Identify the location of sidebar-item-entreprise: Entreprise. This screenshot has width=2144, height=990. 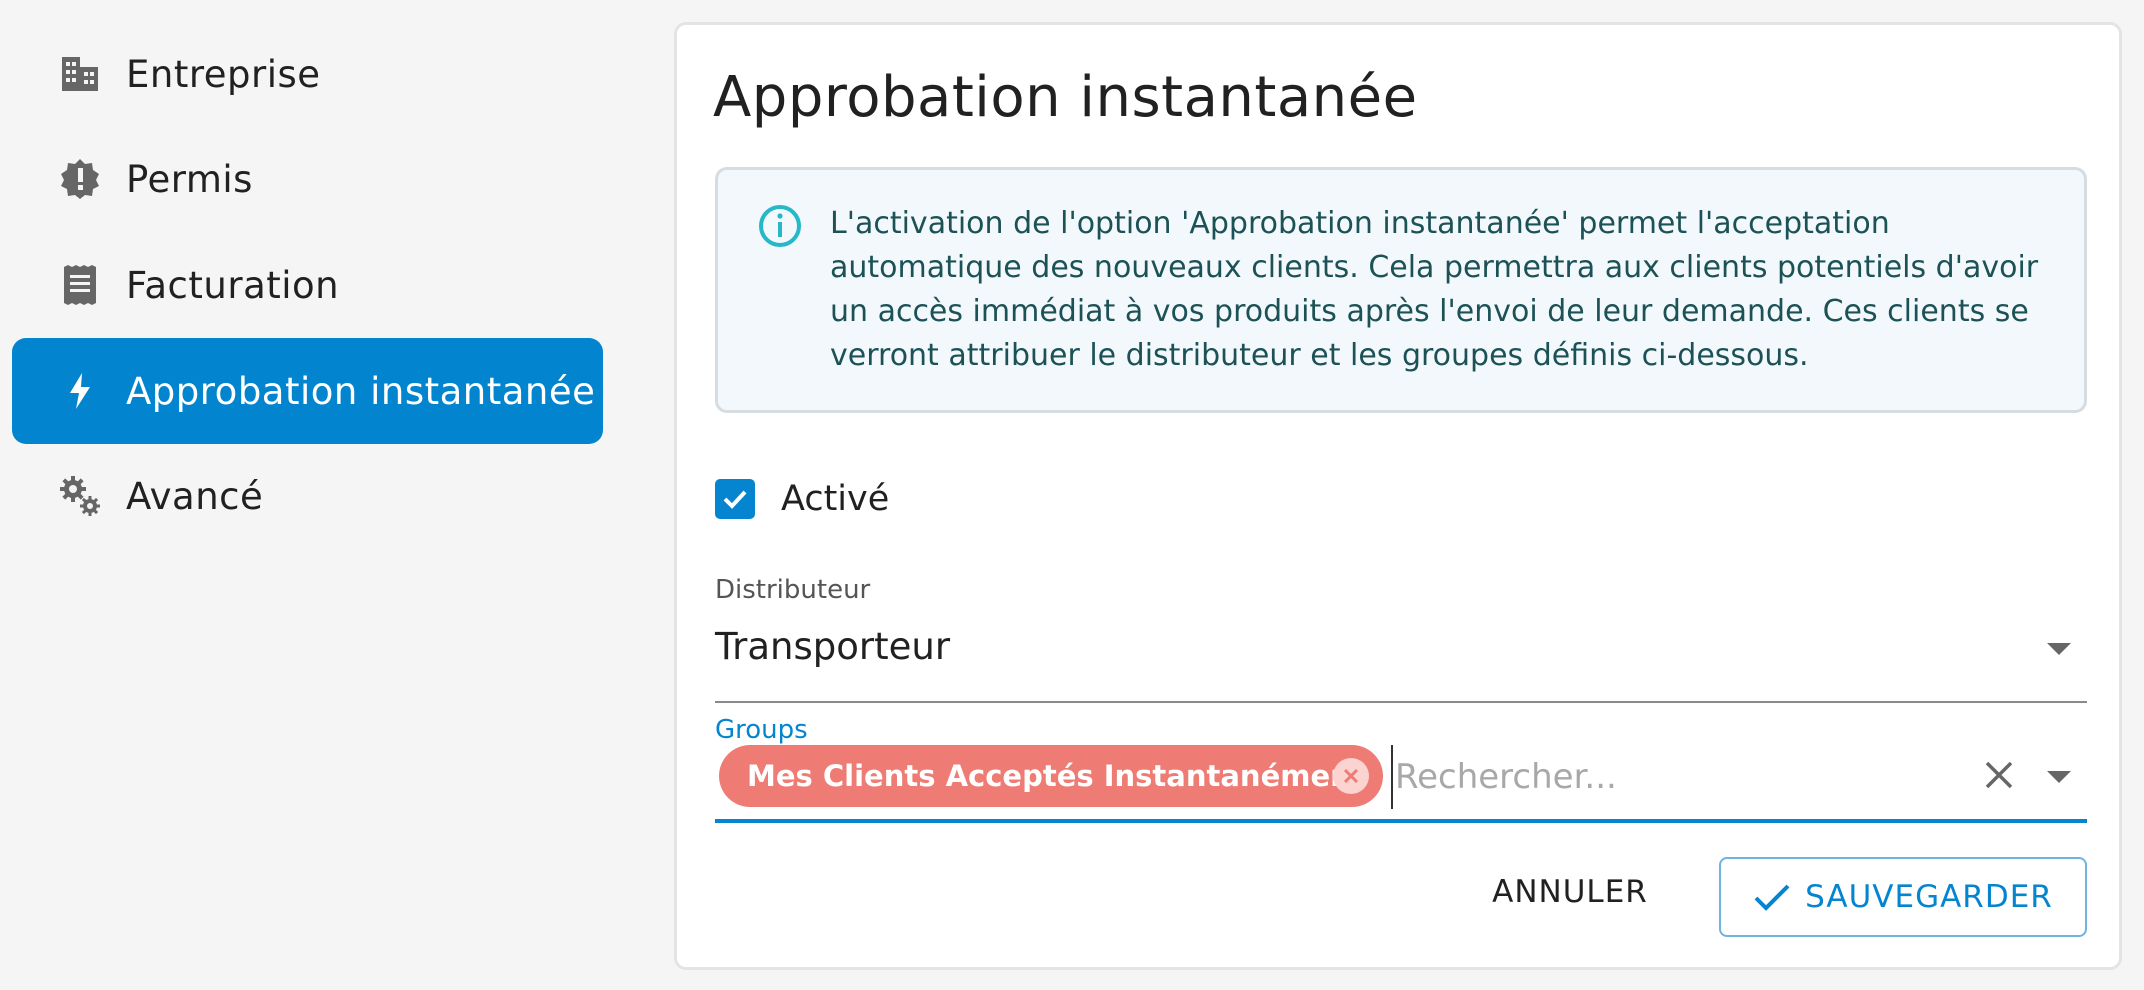
(307, 74).